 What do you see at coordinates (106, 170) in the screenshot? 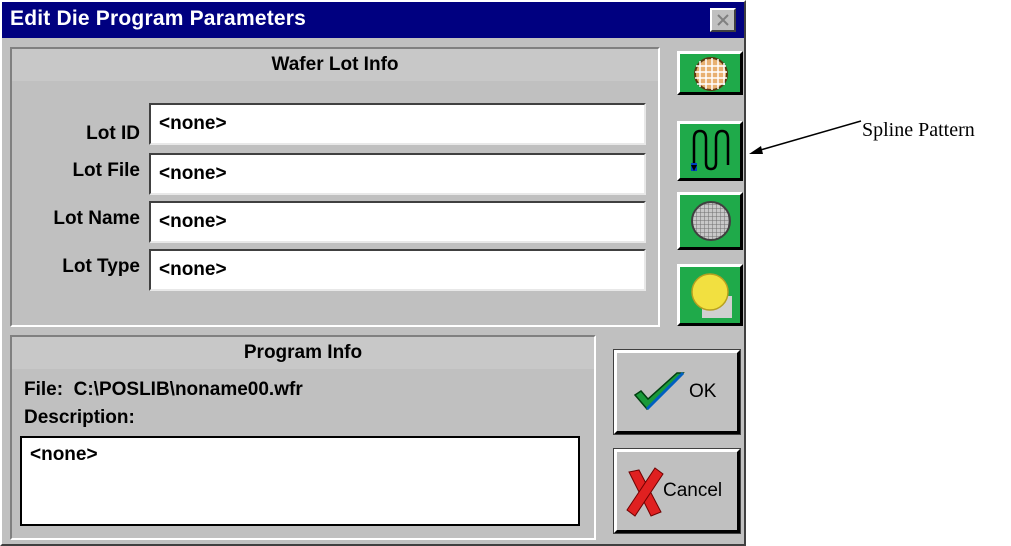
I see `lot-file-label: Lot File` at bounding box center [106, 170].